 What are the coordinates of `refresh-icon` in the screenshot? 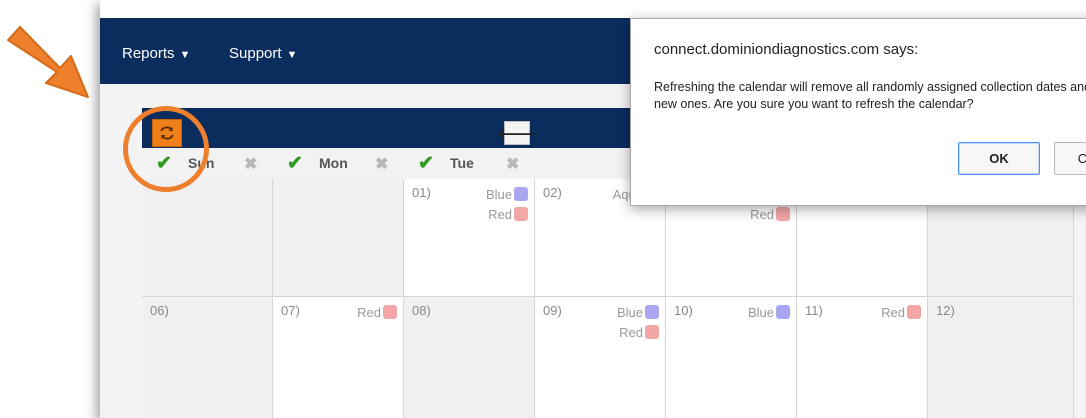 It's located at (167, 133).